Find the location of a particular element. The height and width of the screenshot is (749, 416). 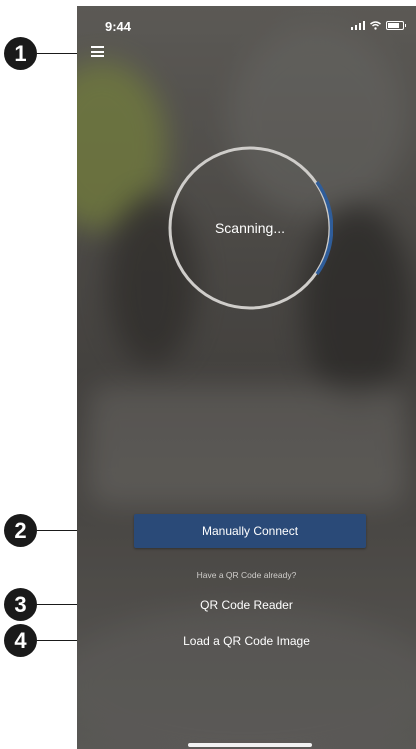

hamburger-menu-icon is located at coordinates (97, 51).